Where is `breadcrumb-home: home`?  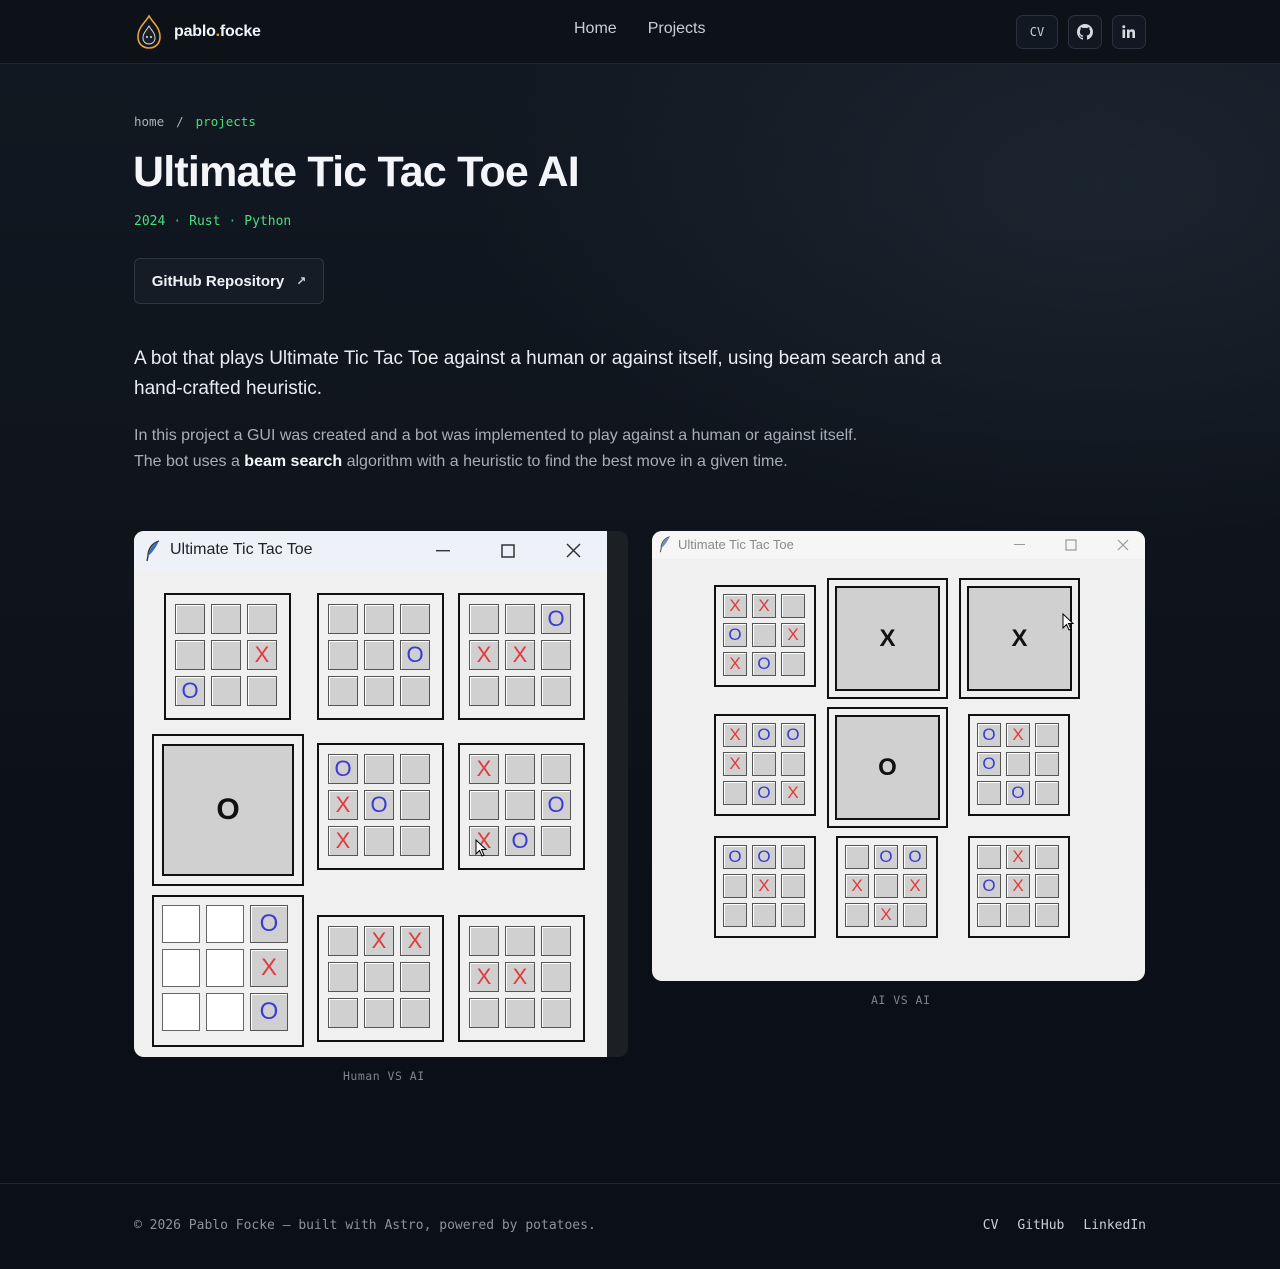 breadcrumb-home: home is located at coordinates (149, 121).